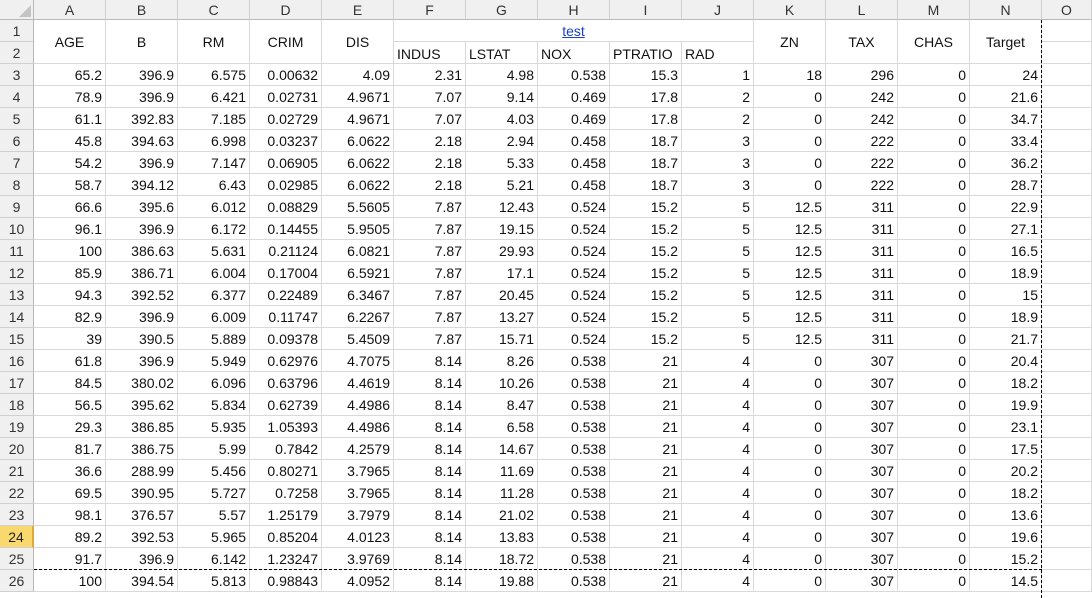  What do you see at coordinates (1006, 251) in the screenshot?
I see `data-cell: 16.5` at bounding box center [1006, 251].